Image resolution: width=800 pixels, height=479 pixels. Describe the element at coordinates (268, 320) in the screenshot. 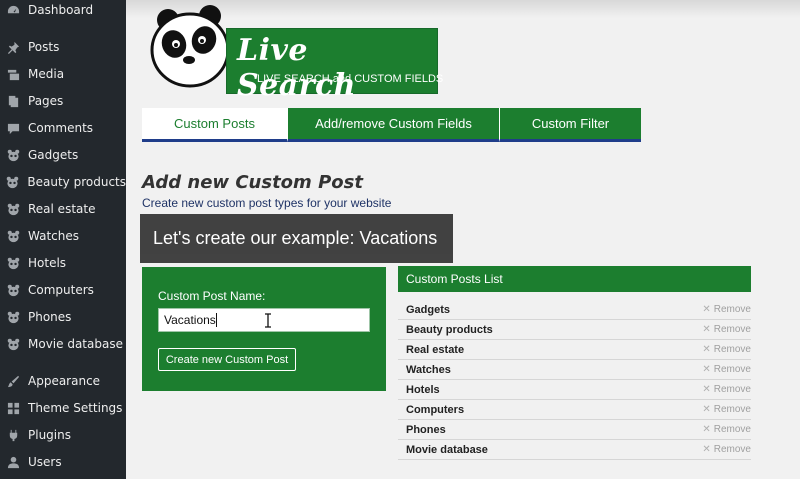

I see `ibeam-cursor-icon` at that location.